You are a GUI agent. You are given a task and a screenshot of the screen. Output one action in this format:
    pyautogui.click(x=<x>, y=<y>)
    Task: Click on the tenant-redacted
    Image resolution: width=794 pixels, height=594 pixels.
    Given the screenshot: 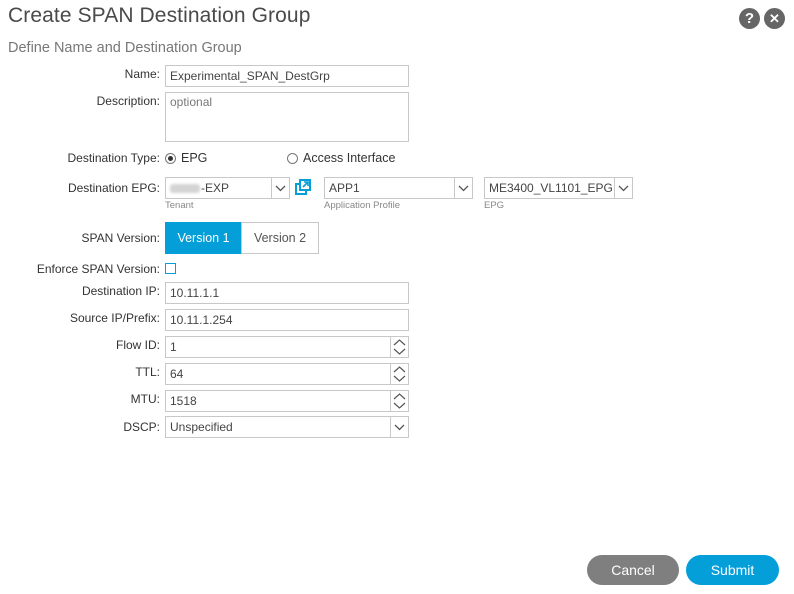 What is the action you would take?
    pyautogui.click(x=185, y=188)
    